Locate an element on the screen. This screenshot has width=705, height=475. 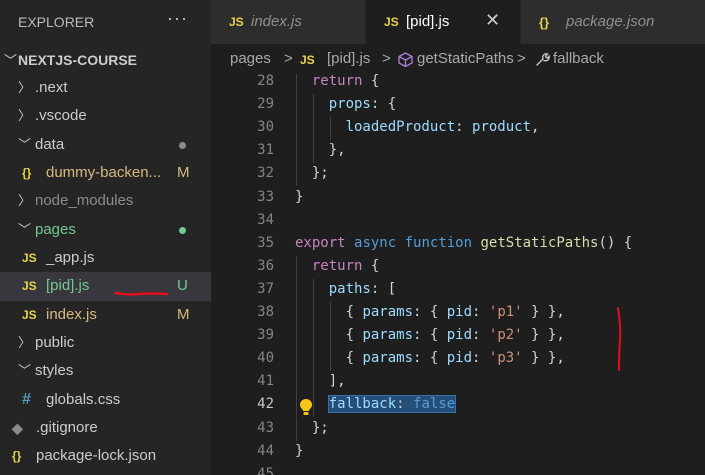
folder-item: 〉 public is located at coordinates (105, 343).